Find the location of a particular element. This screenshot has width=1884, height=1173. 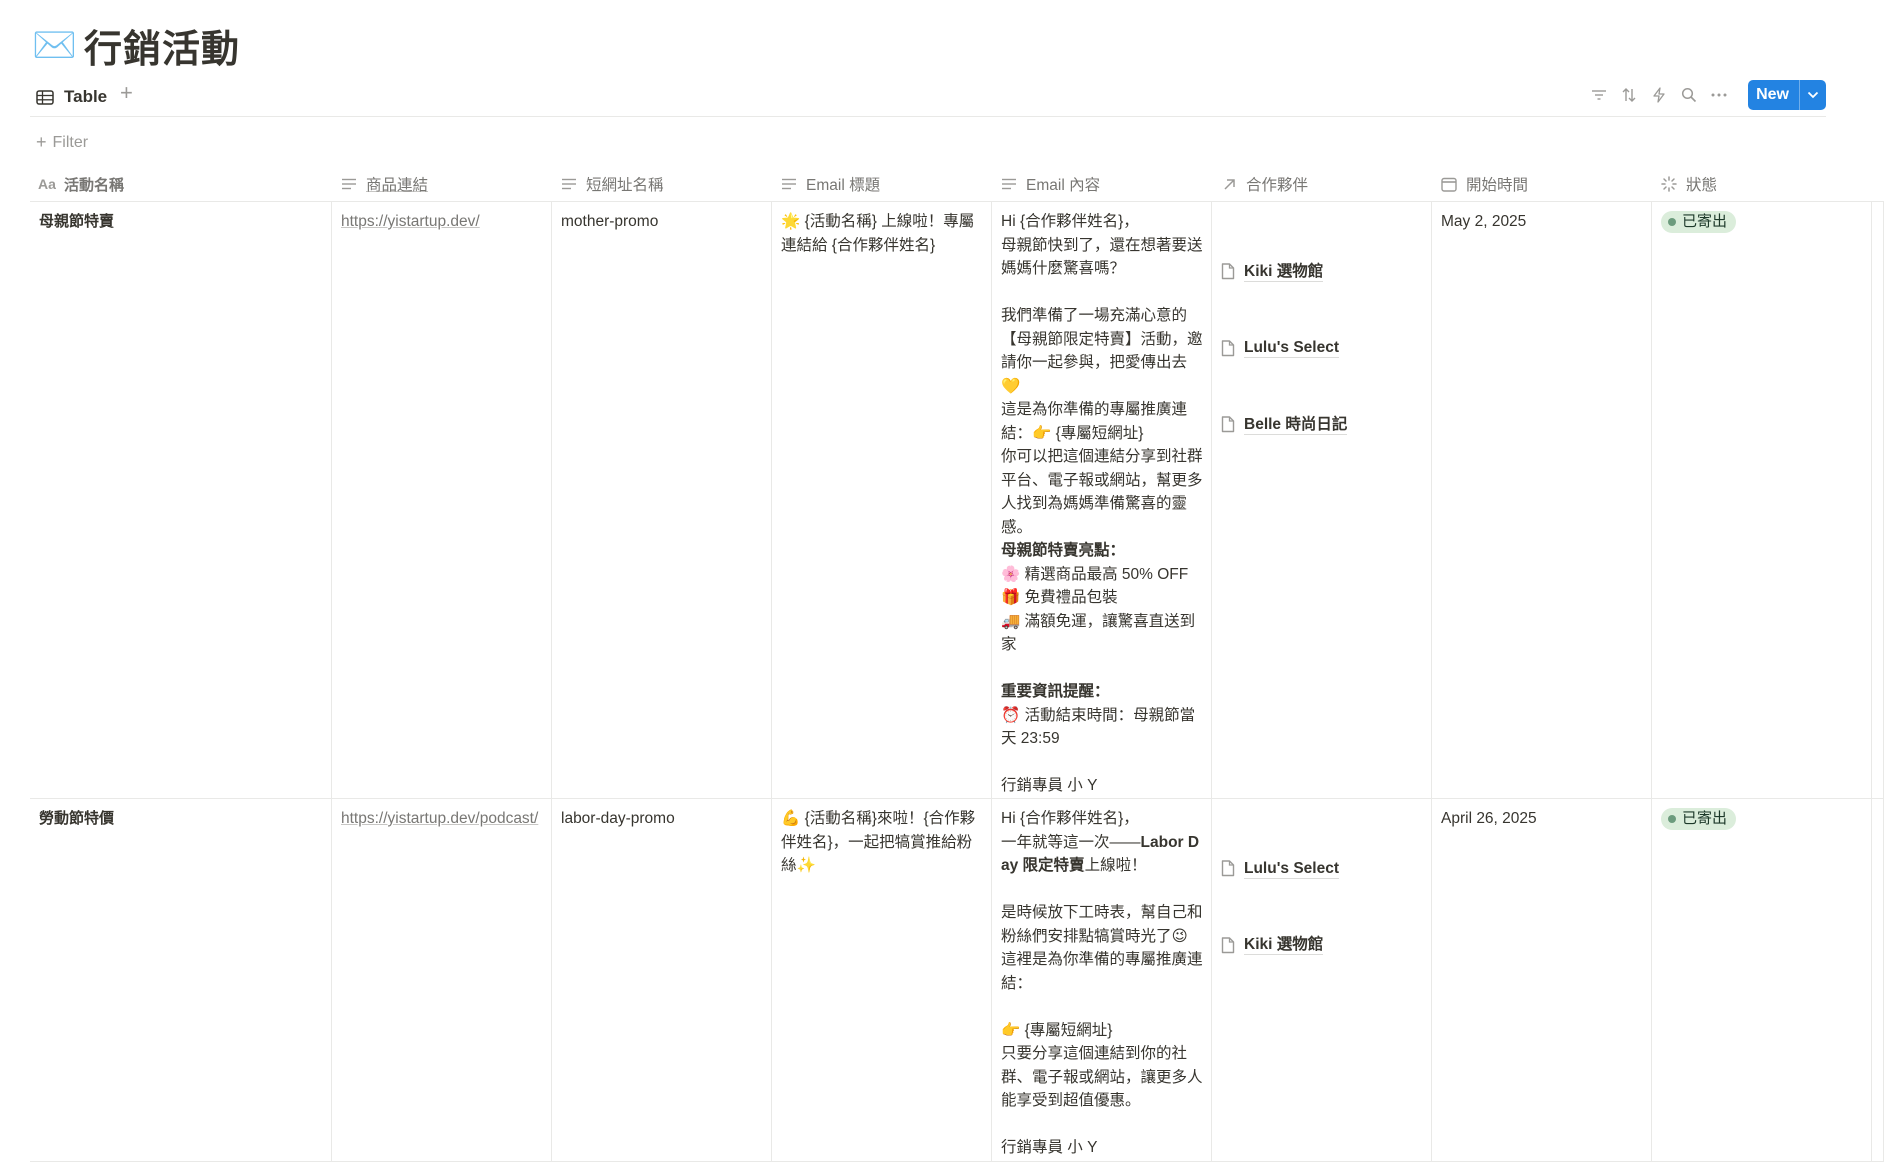

partner-cell: Kiki 選物館 Lulu's Select Belle 時尚日記 is located at coordinates (1322, 500).